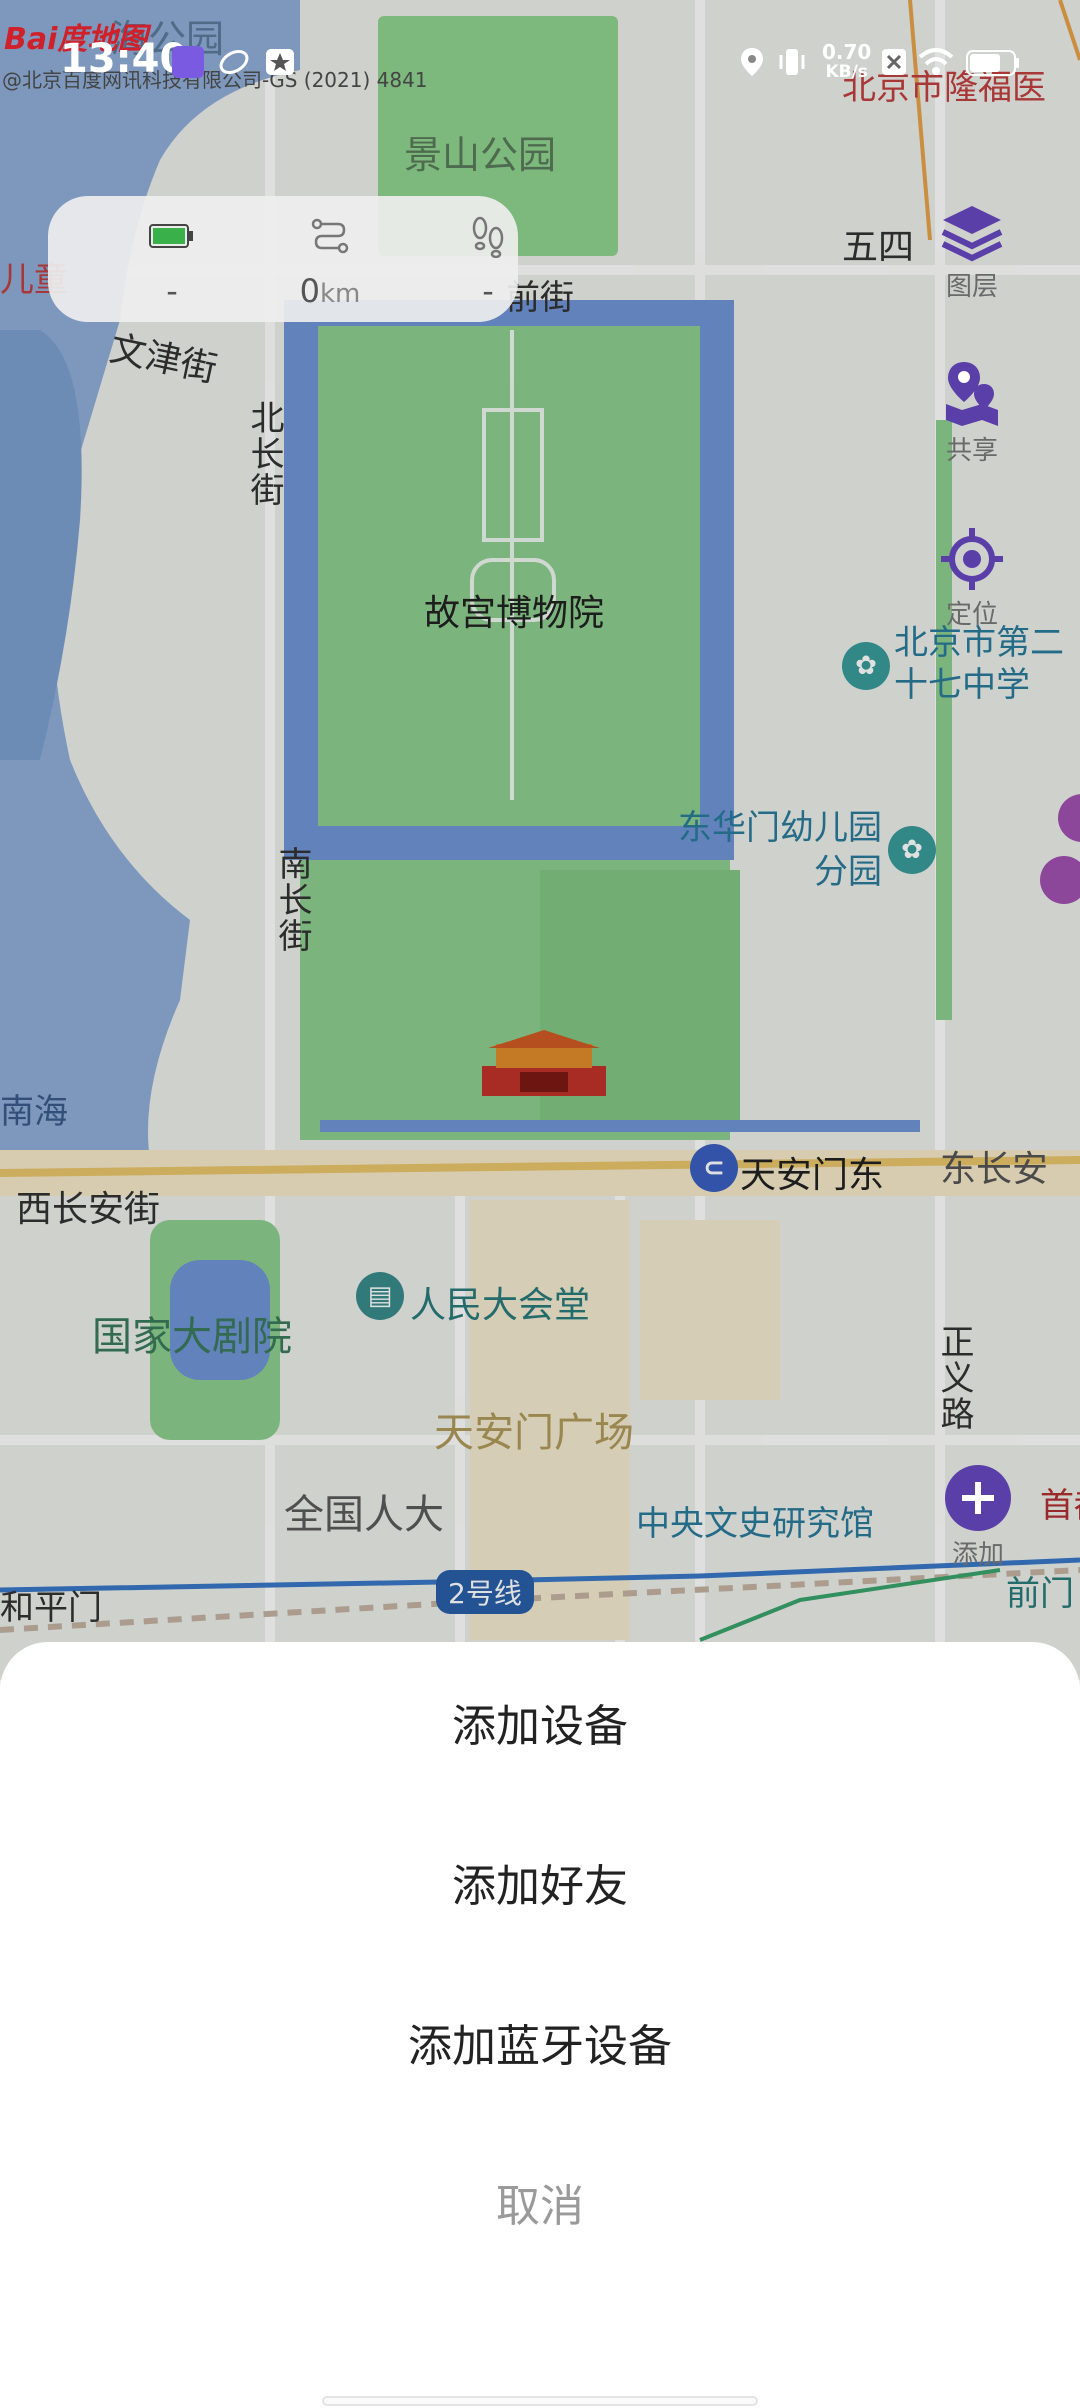 The image size is (1080, 2408). I want to click on location-status-icon, so click(752, 62).